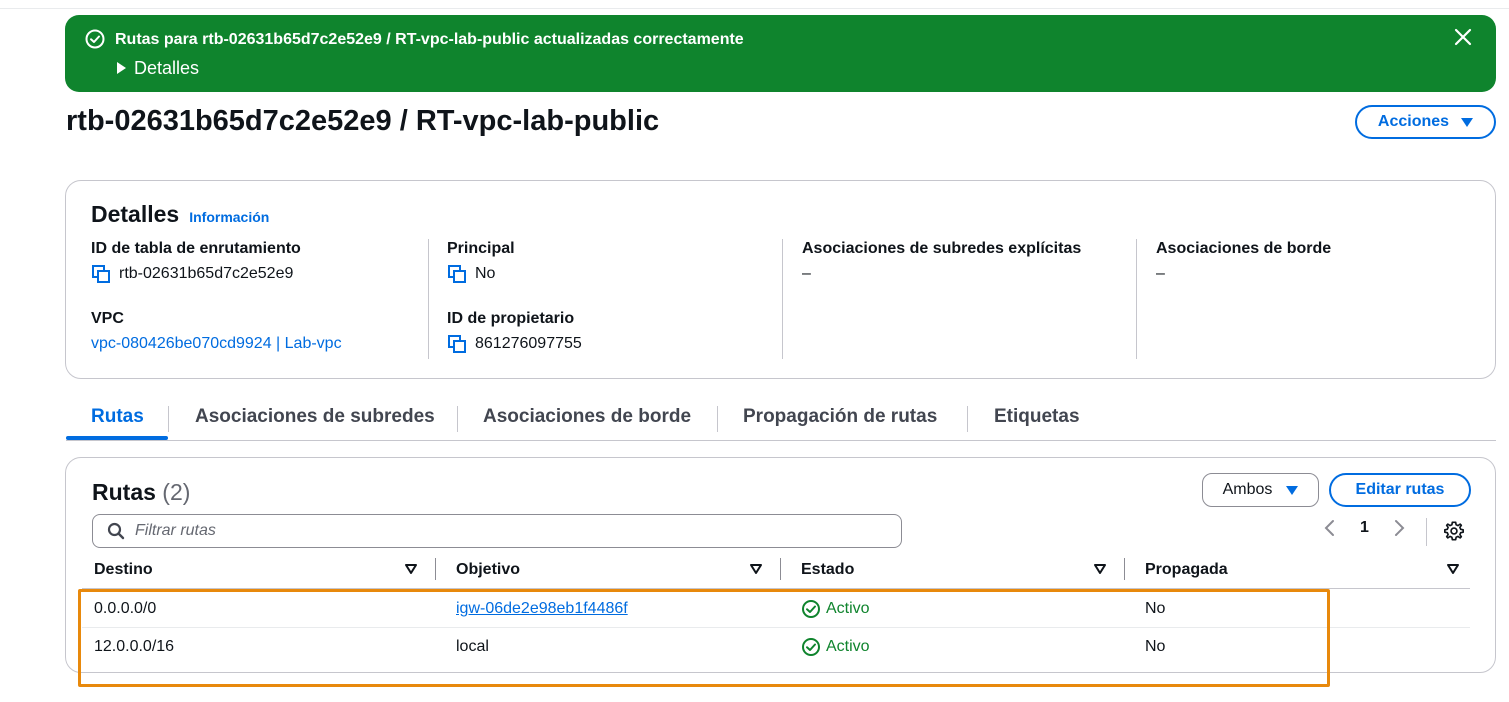 The width and height of the screenshot is (1509, 702). I want to click on details-column-4: Asociaciones de borde –, so click(1243, 261).